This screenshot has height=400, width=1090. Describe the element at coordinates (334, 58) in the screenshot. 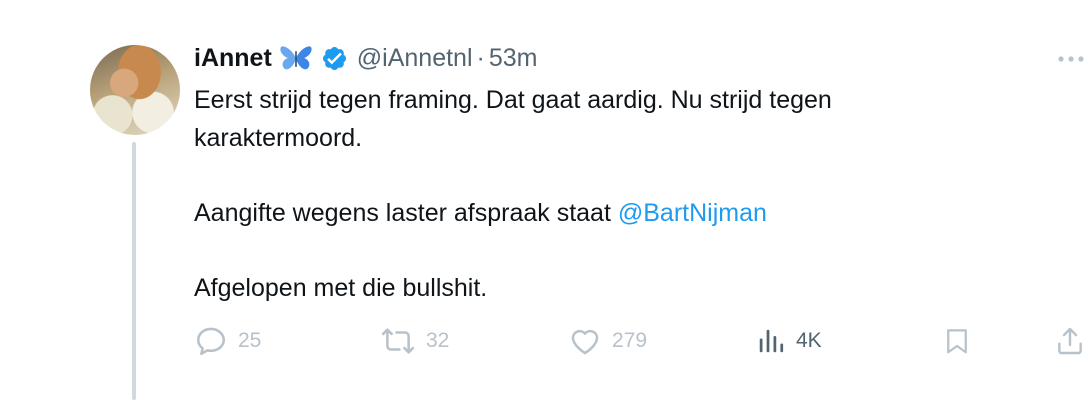

I see `verified-badge-icon` at that location.